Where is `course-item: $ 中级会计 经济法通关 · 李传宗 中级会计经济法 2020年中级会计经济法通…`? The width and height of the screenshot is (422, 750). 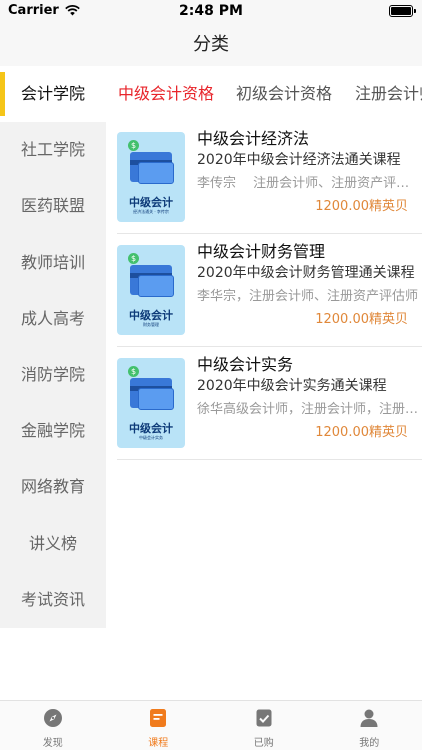
course-item: $ 中级会计 经济法通关 · 李传宗 中级会计经济法 2020年中级会计经济法通… is located at coordinates (269, 178).